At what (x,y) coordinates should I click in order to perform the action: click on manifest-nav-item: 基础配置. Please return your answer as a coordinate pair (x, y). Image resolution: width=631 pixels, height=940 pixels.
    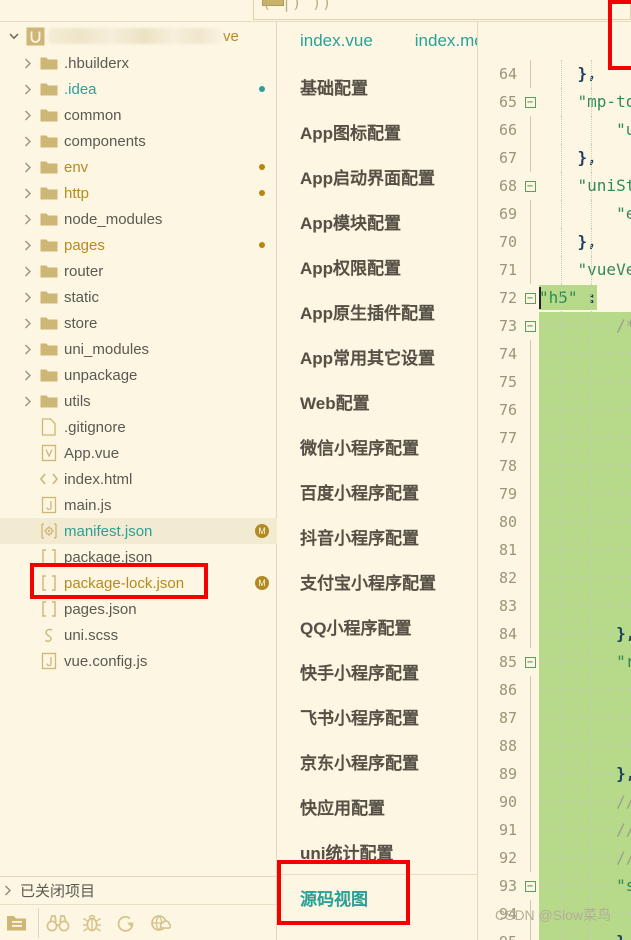
    Looking at the image, I should click on (377, 86).